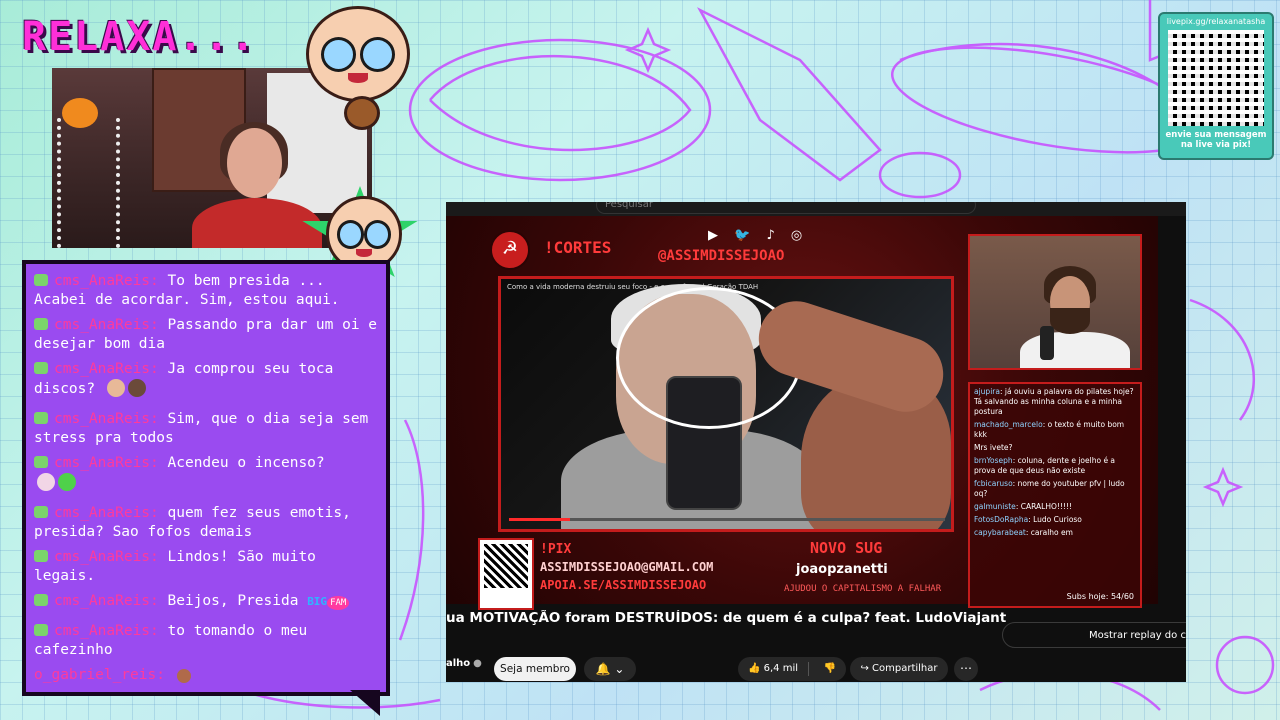 This screenshot has height=720, width=1280. Describe the element at coordinates (1216, 140) in the screenshot. I see `livepix-footer: envie sua mensagem na live via pix!` at that location.